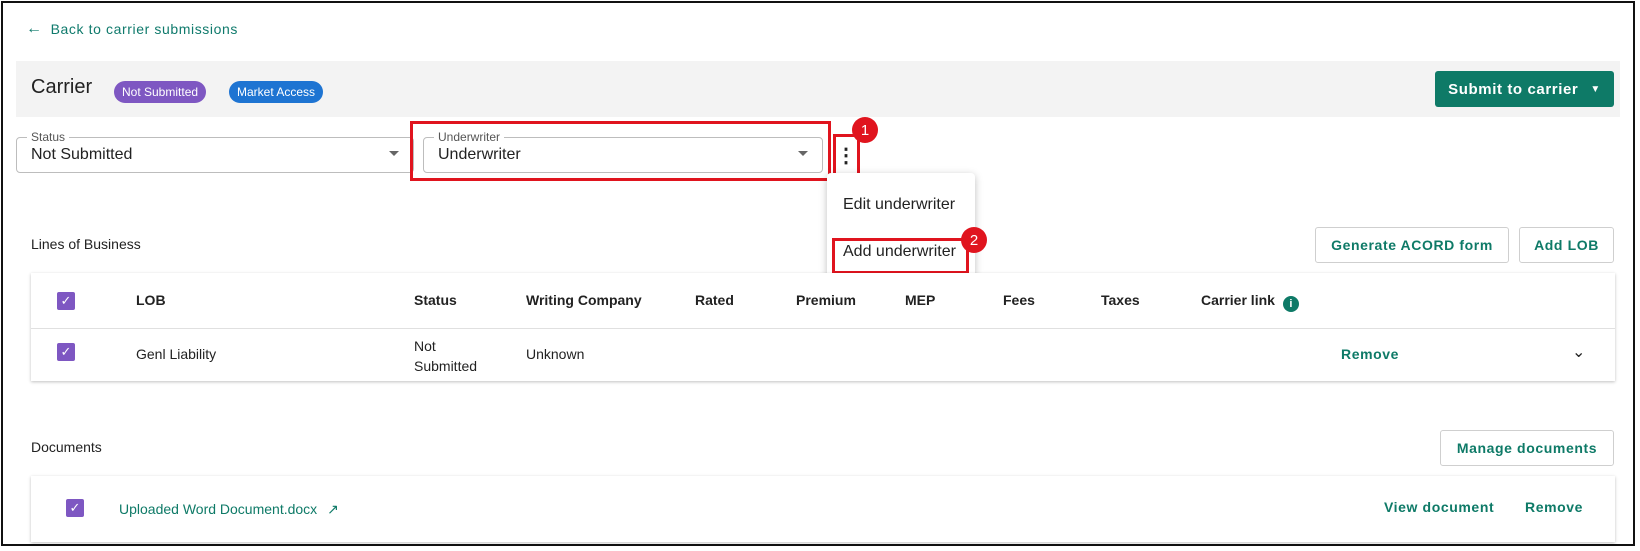  Describe the element at coordinates (846, 156) in the screenshot. I see `more-options-icon: ⋮` at that location.